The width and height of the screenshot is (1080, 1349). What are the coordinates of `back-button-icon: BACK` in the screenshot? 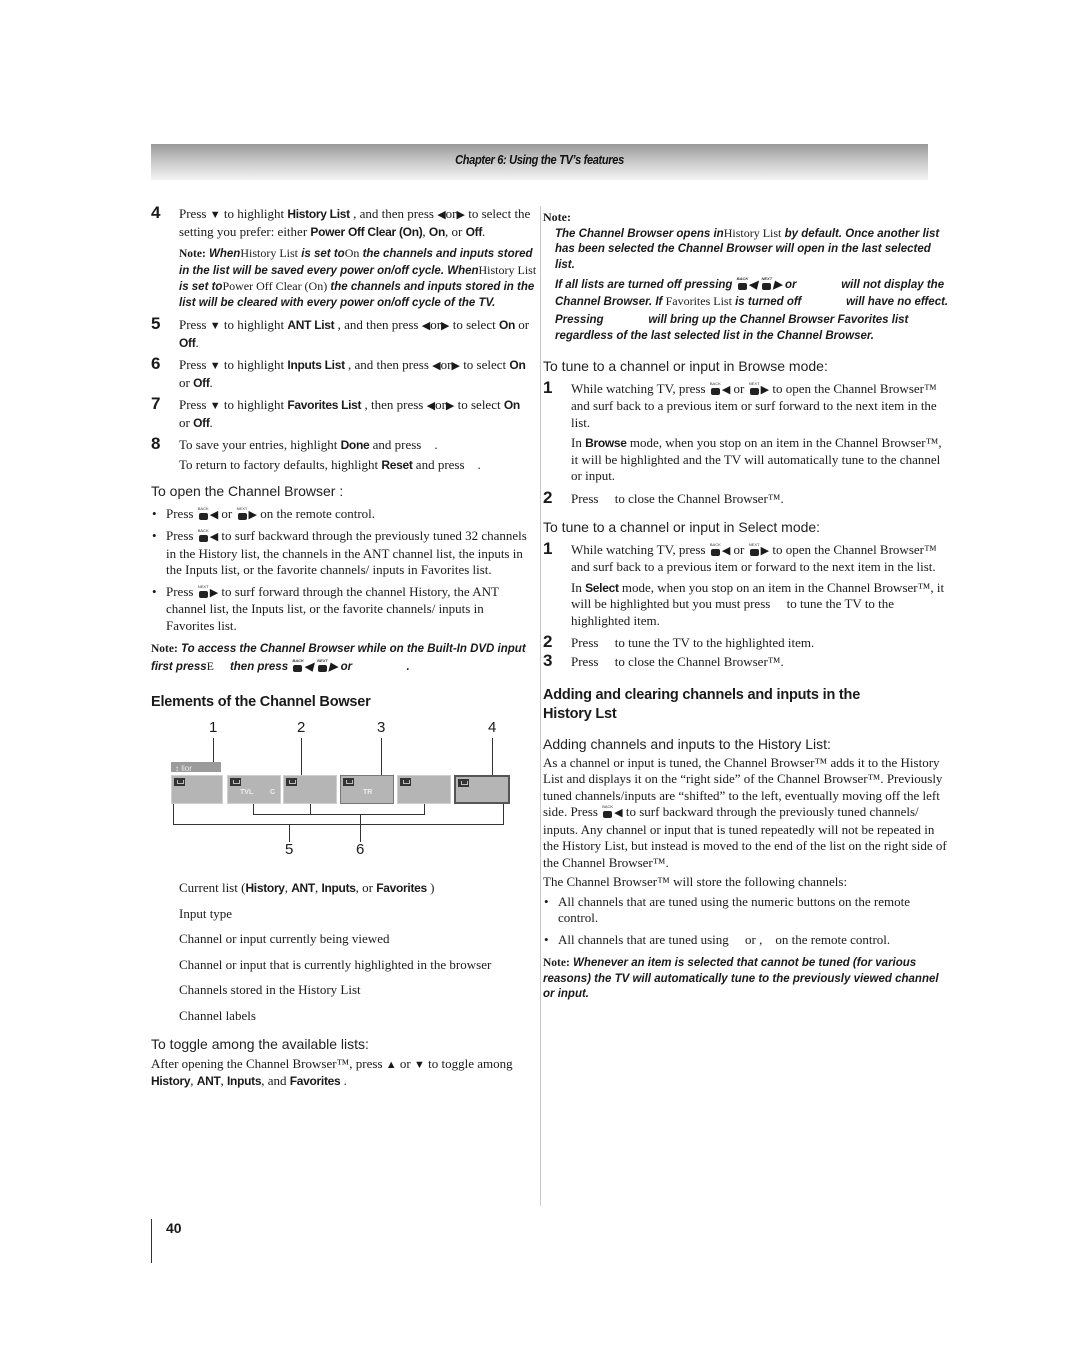 It's located at (715, 388).